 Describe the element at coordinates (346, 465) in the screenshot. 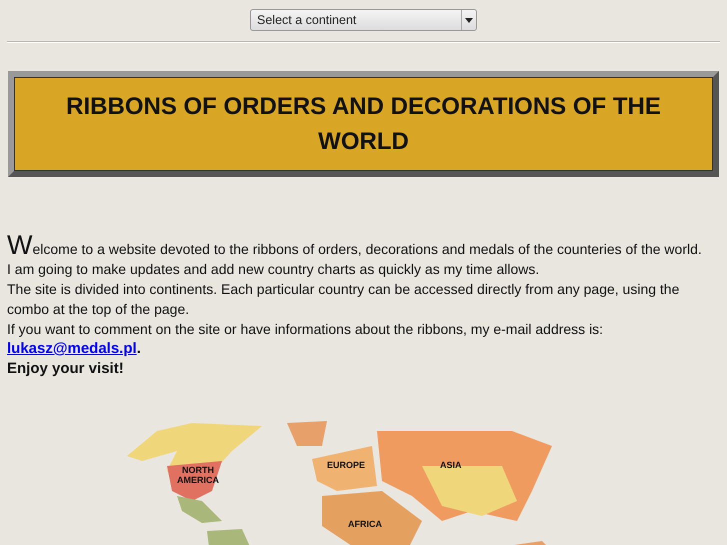

I see `map-label: EUROPE` at that location.